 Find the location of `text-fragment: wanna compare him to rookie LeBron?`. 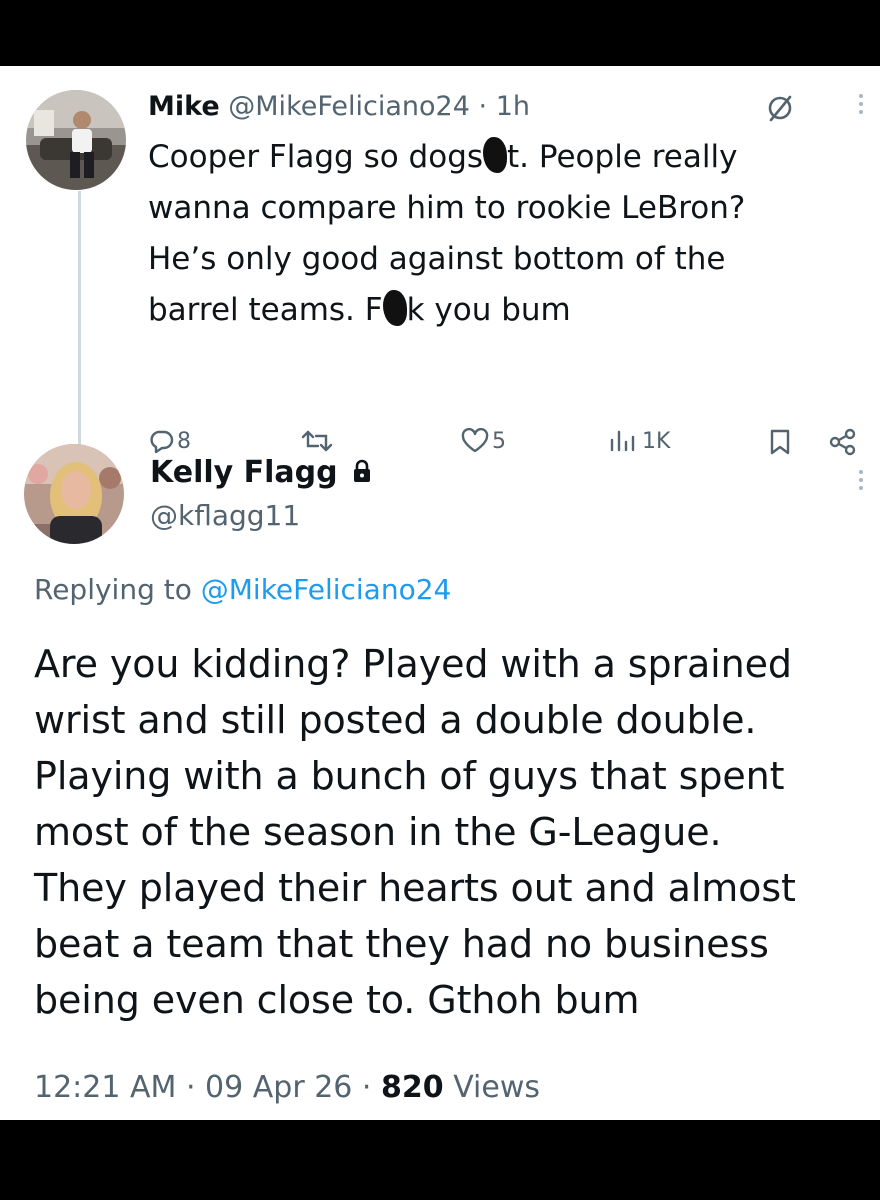

text-fragment: wanna compare him to rookie LeBron? is located at coordinates (447, 208).